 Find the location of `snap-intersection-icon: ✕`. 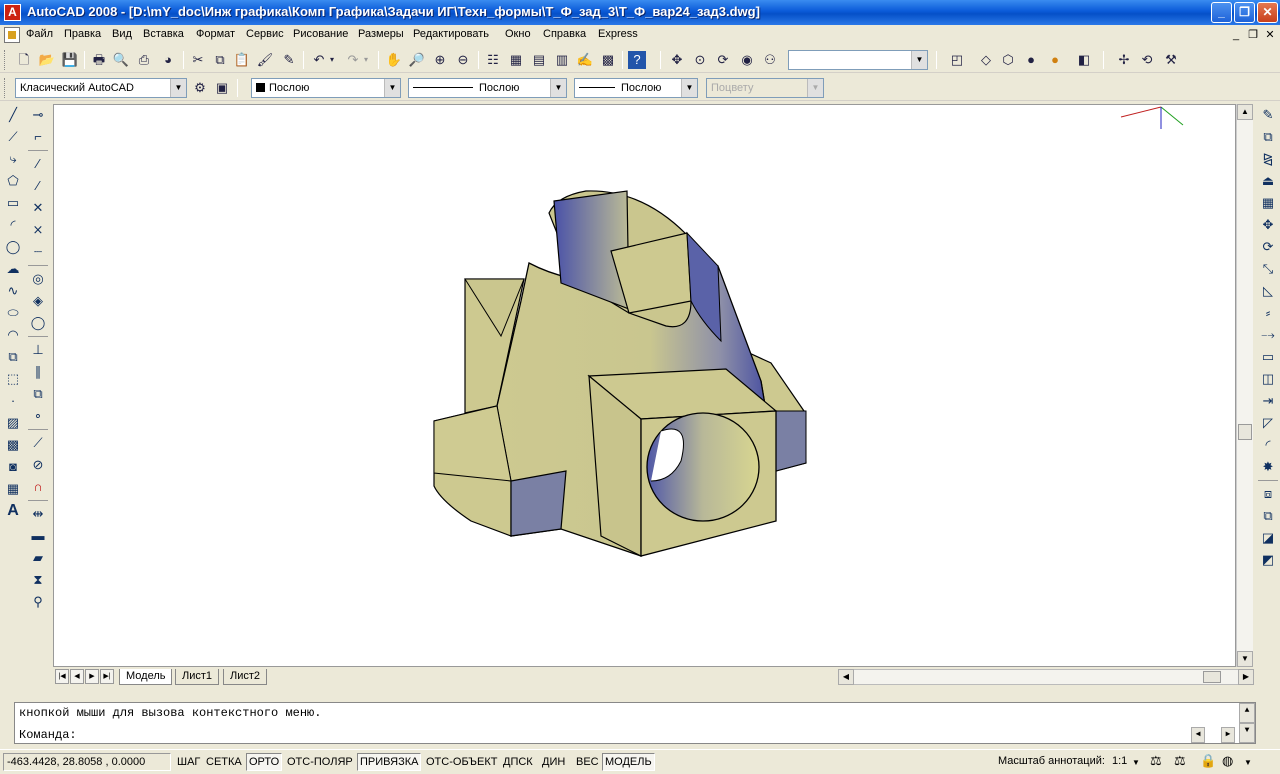

snap-intersection-icon: ✕ is located at coordinates (38, 208).